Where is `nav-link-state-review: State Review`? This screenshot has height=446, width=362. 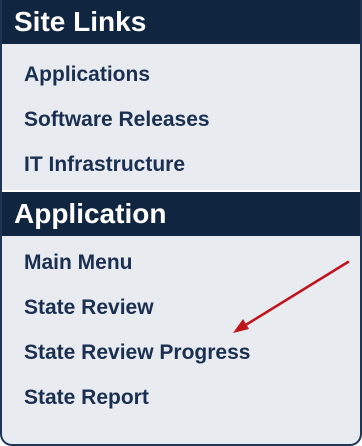
nav-link-state-review: State Review is located at coordinates (181, 307).